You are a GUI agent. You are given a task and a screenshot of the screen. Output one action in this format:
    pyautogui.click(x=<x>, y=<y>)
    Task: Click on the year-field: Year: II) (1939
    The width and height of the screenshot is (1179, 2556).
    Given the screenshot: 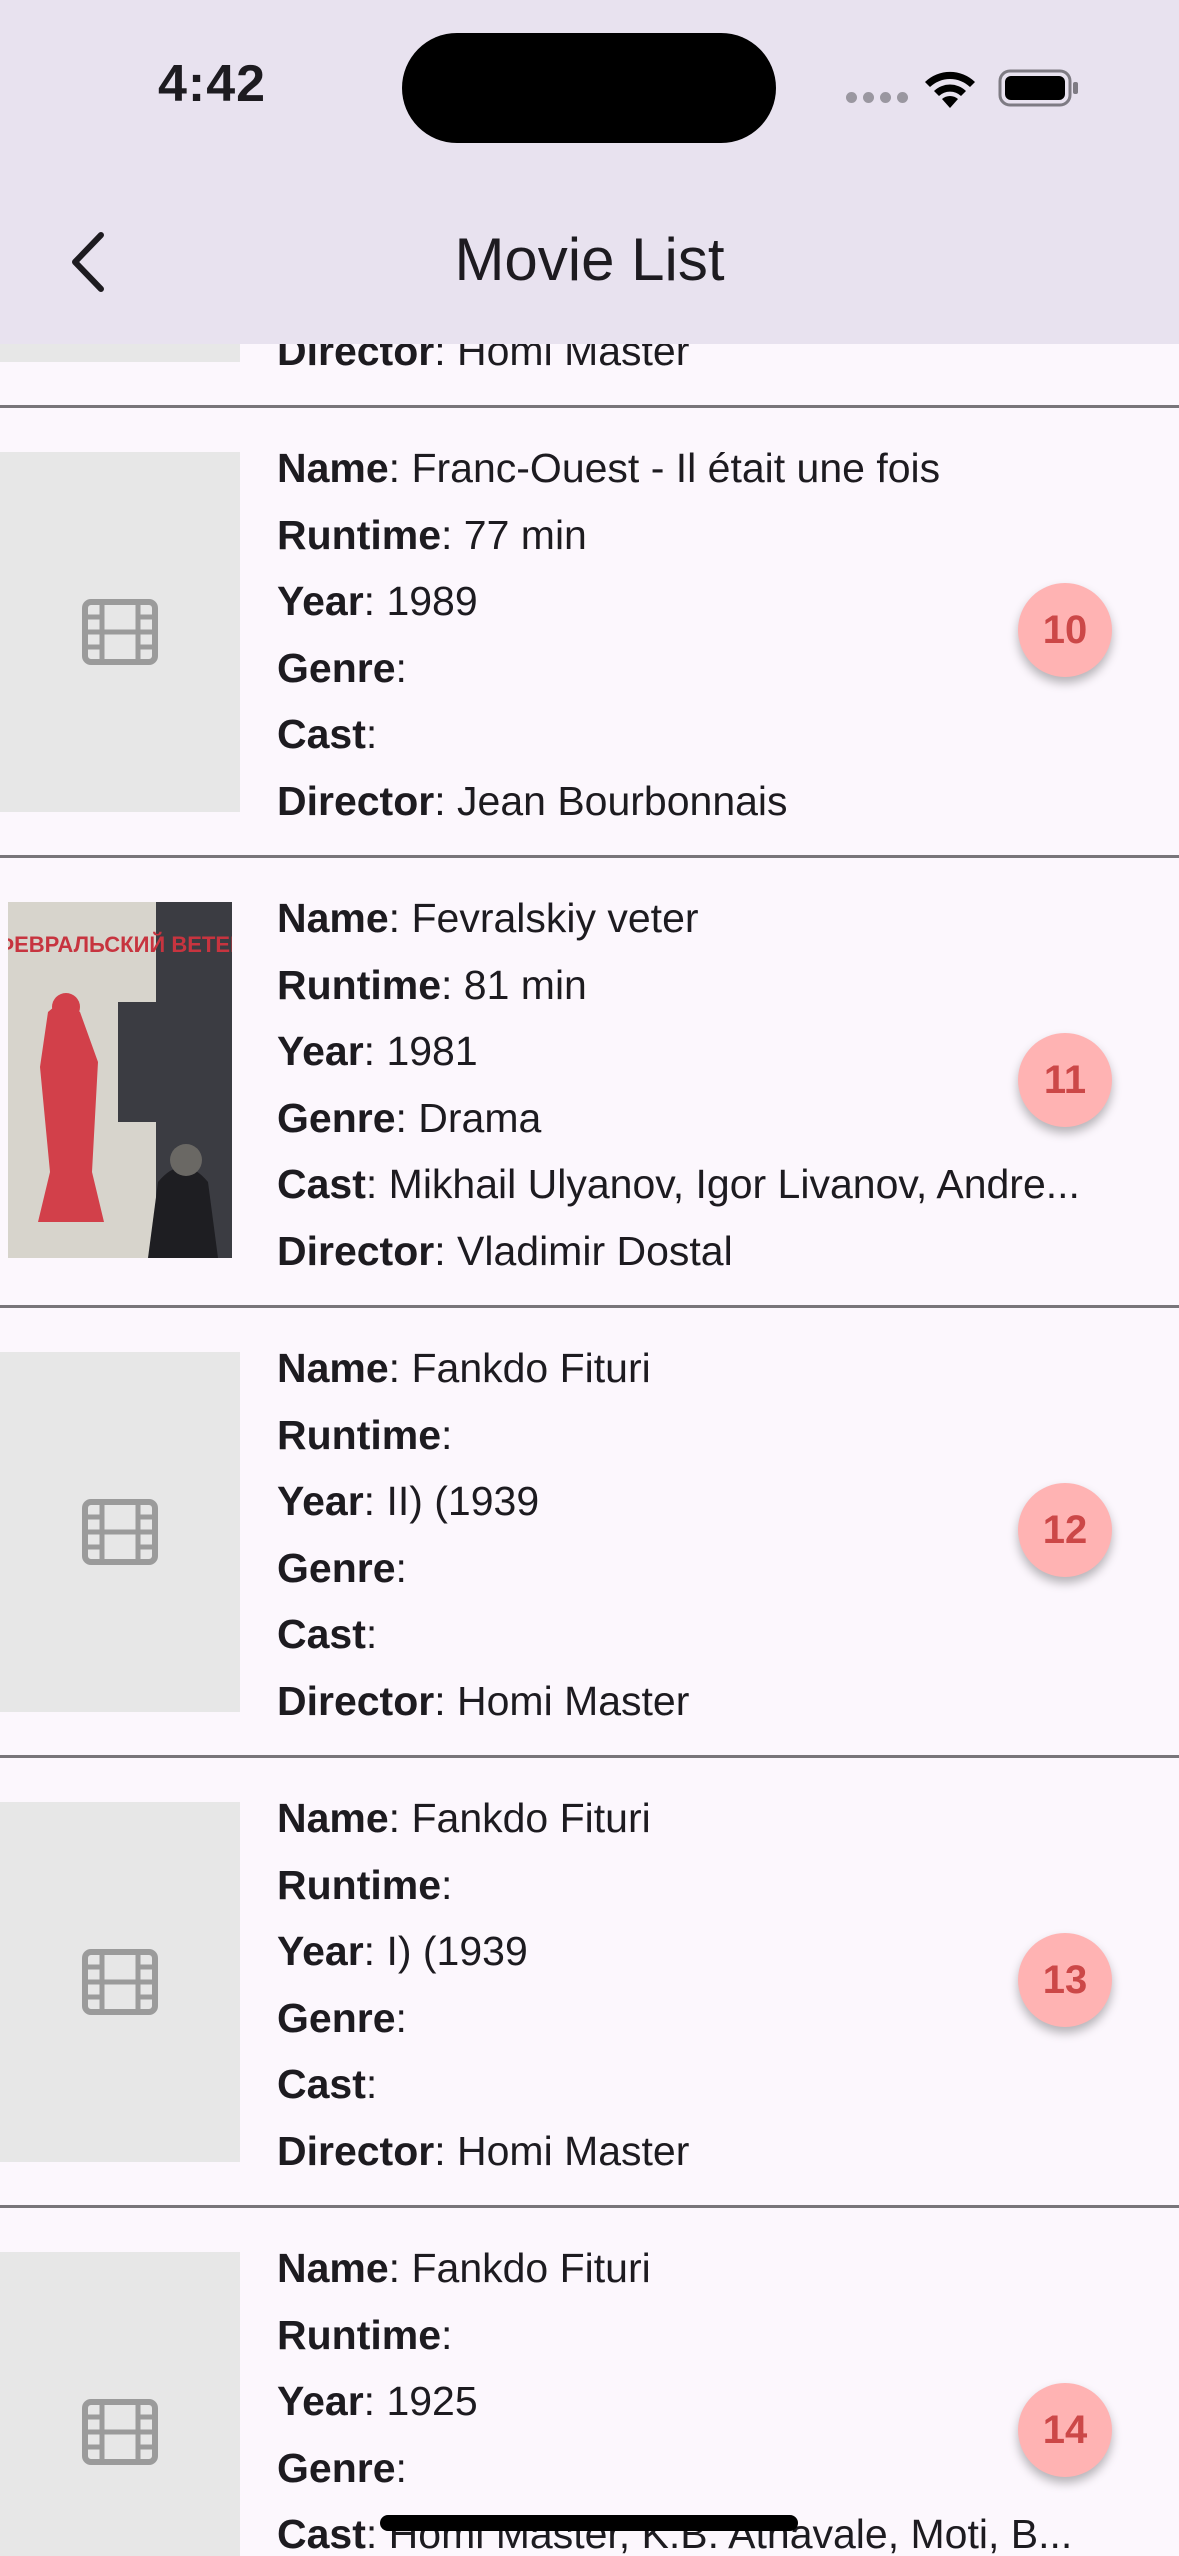 What is the action you would take?
    pyautogui.click(x=408, y=1501)
    